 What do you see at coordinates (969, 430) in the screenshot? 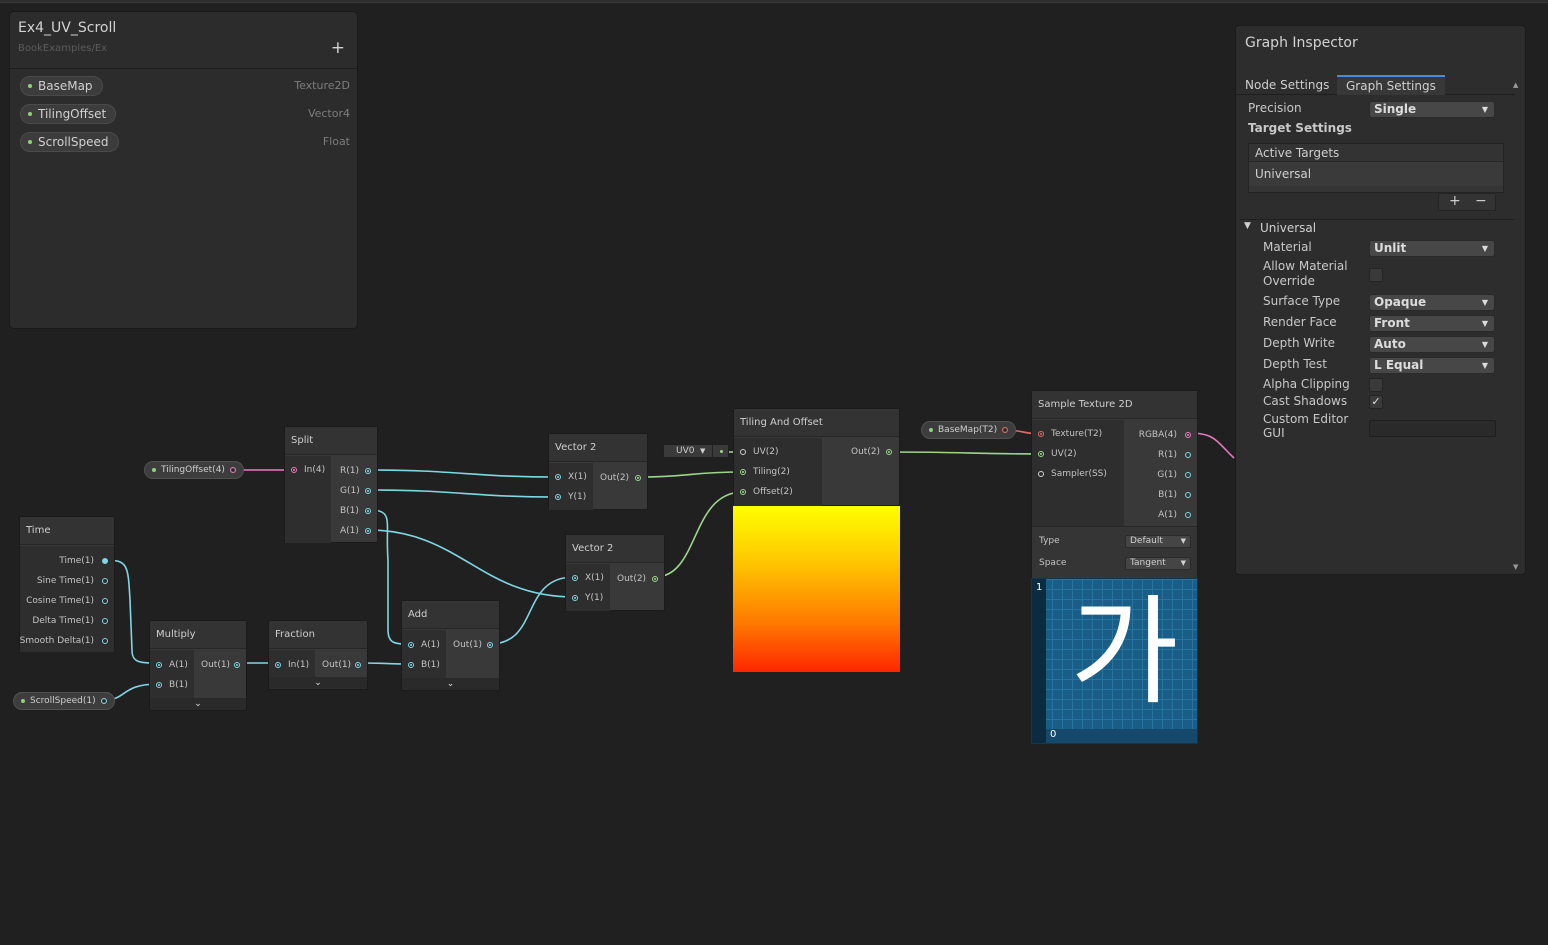
I see `basemap-property-node: BaseMap(T2)` at bounding box center [969, 430].